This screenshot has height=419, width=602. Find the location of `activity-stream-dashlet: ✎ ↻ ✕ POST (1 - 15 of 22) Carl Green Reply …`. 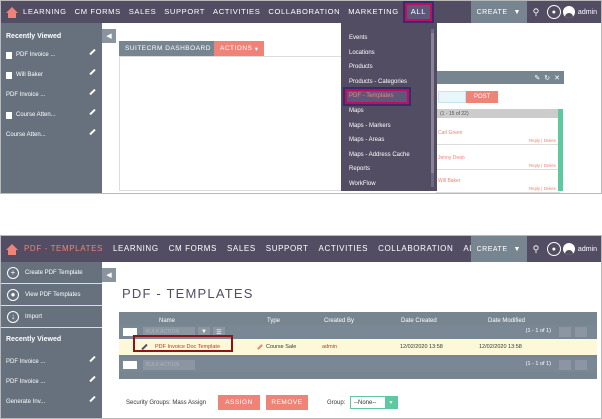

activity-stream-dashlet: ✎ ↻ ✕ POST (1 - 15 of 22) Carl Green Reply … is located at coordinates (500, 132).